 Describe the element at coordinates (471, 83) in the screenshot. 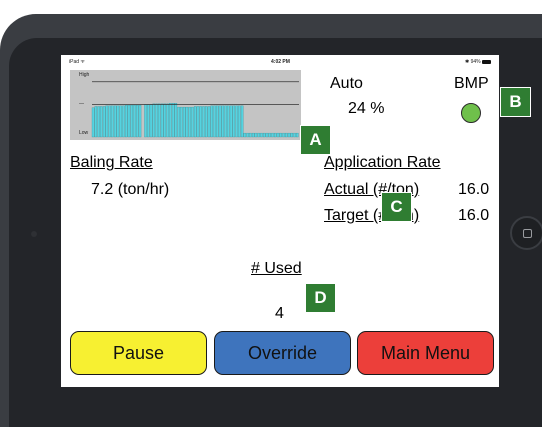

I see `bmp-label: BMP` at that location.